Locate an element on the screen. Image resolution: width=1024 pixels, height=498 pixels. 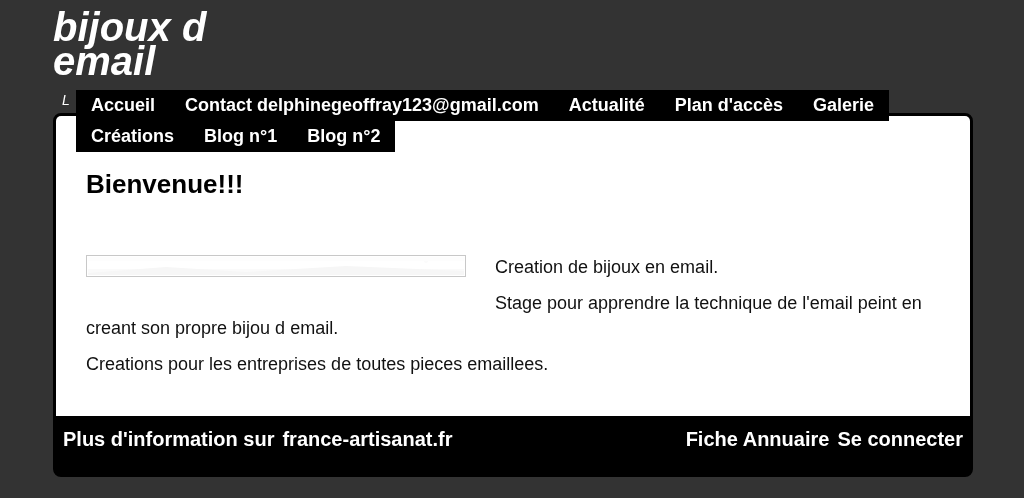
paragraph: Creation de bijoux en email. is located at coordinates (607, 267).